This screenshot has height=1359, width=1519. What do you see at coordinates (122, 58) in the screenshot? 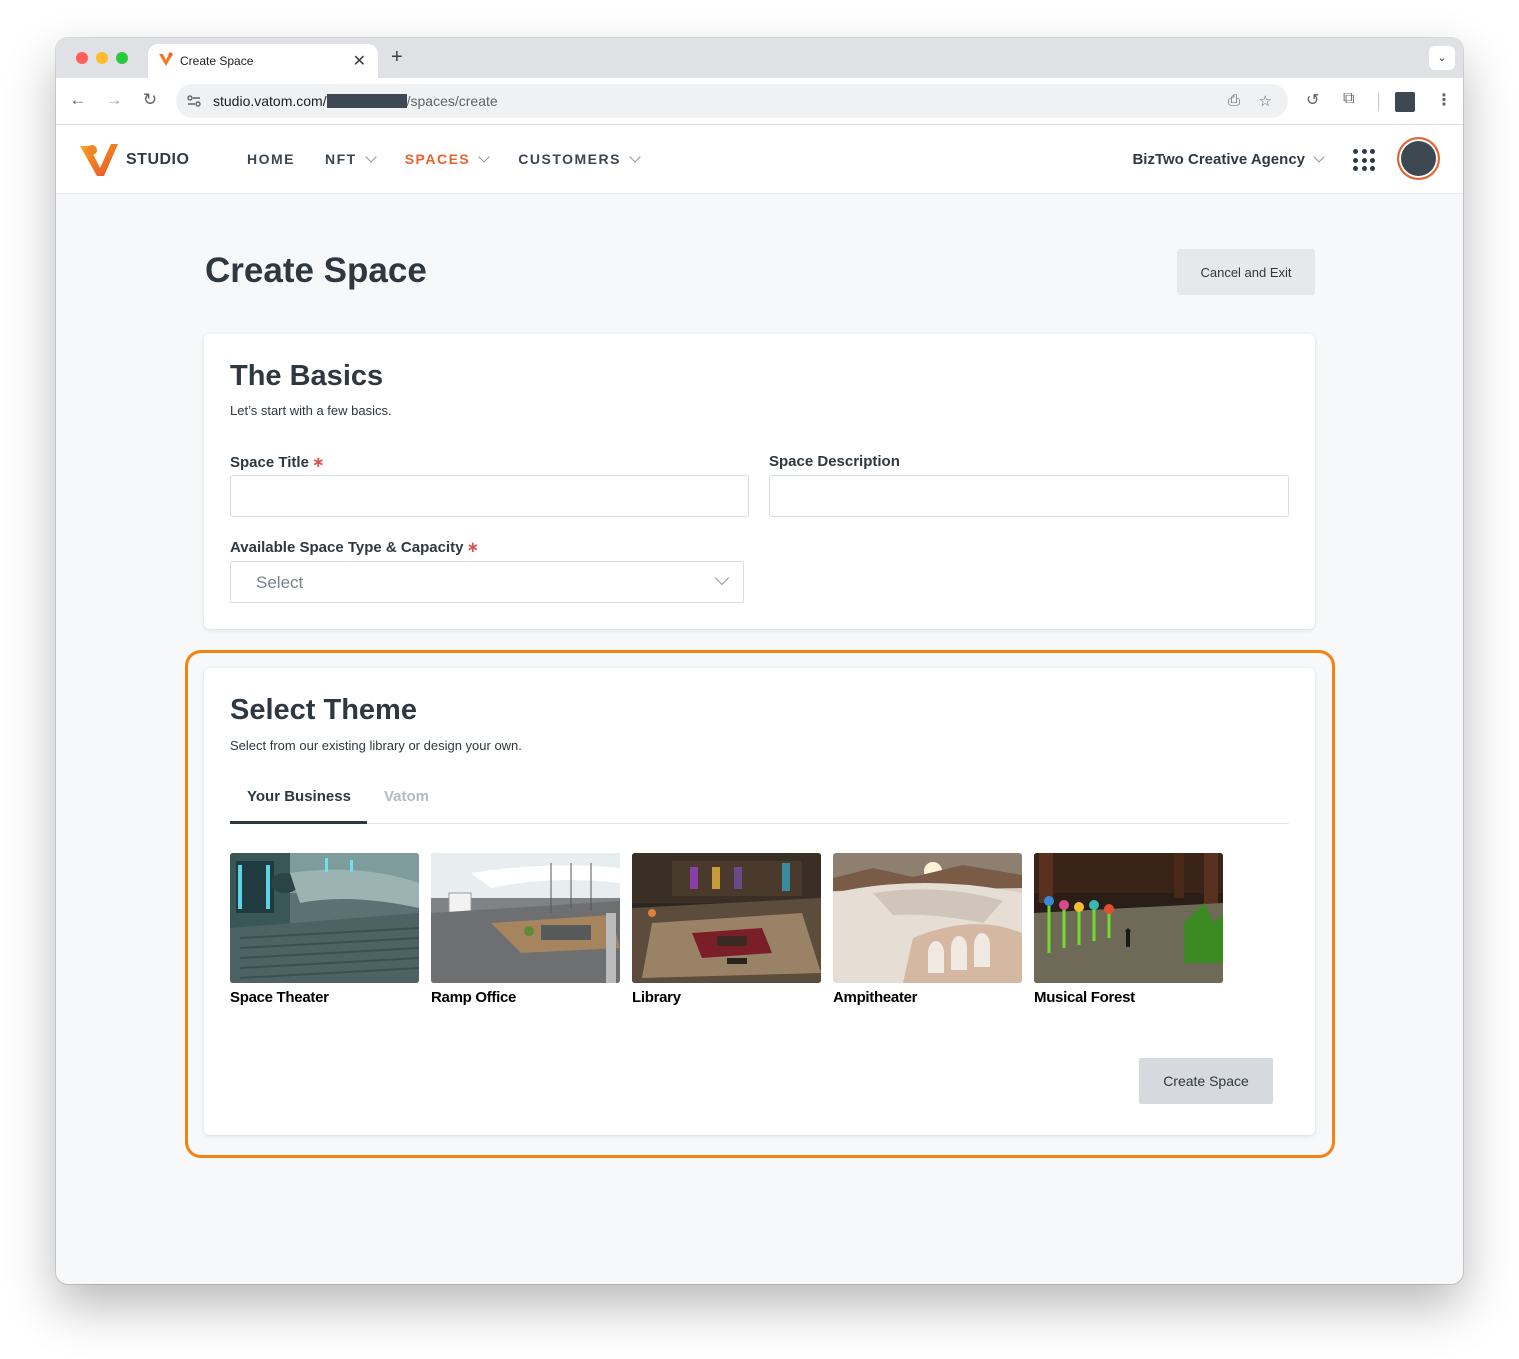
I see `maximize-window-button` at bounding box center [122, 58].